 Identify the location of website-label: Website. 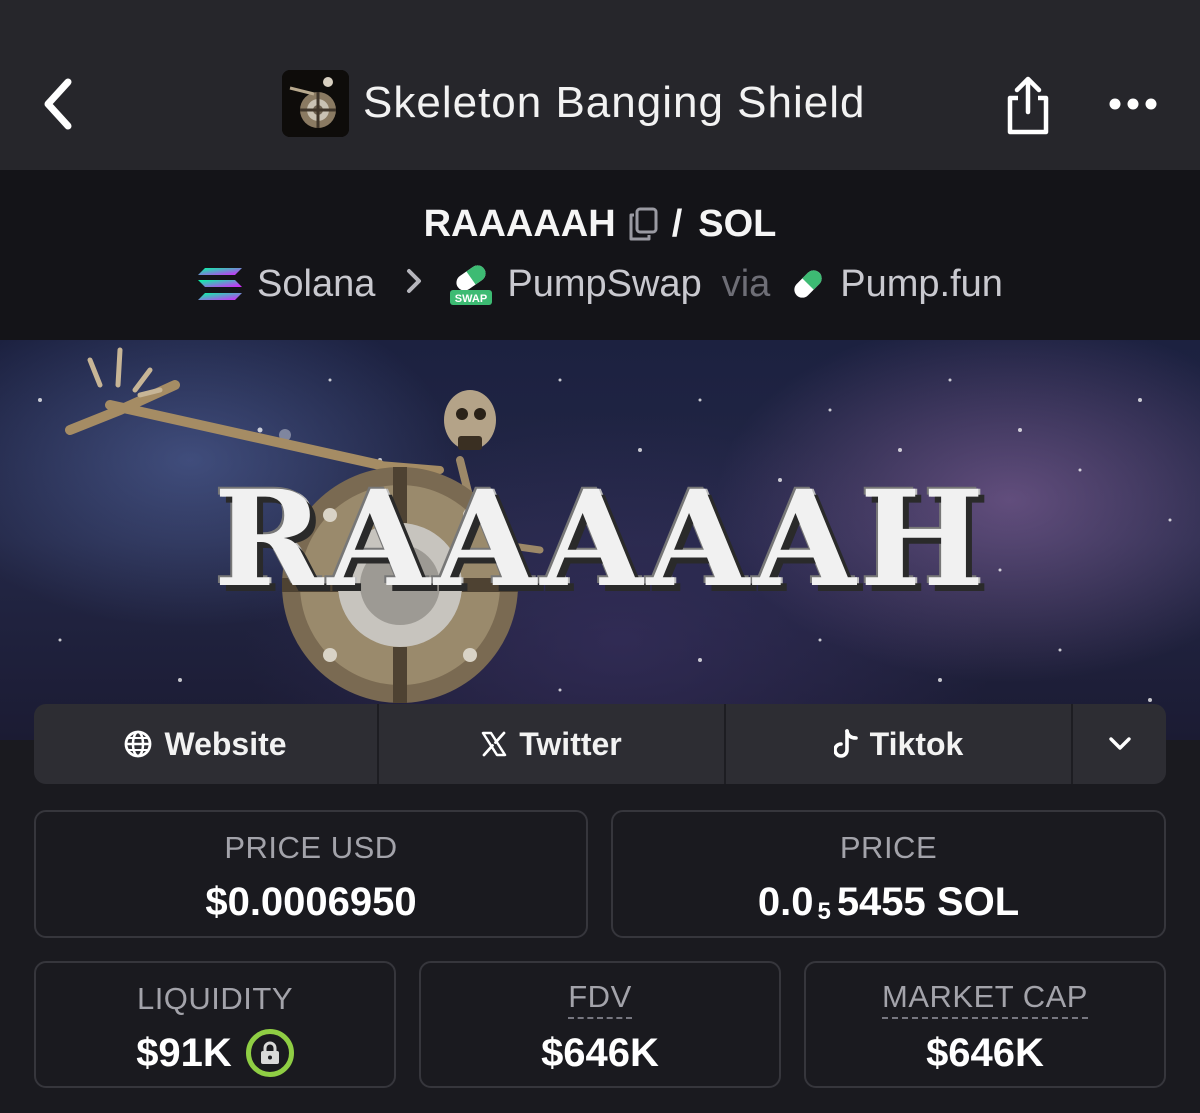
(225, 743).